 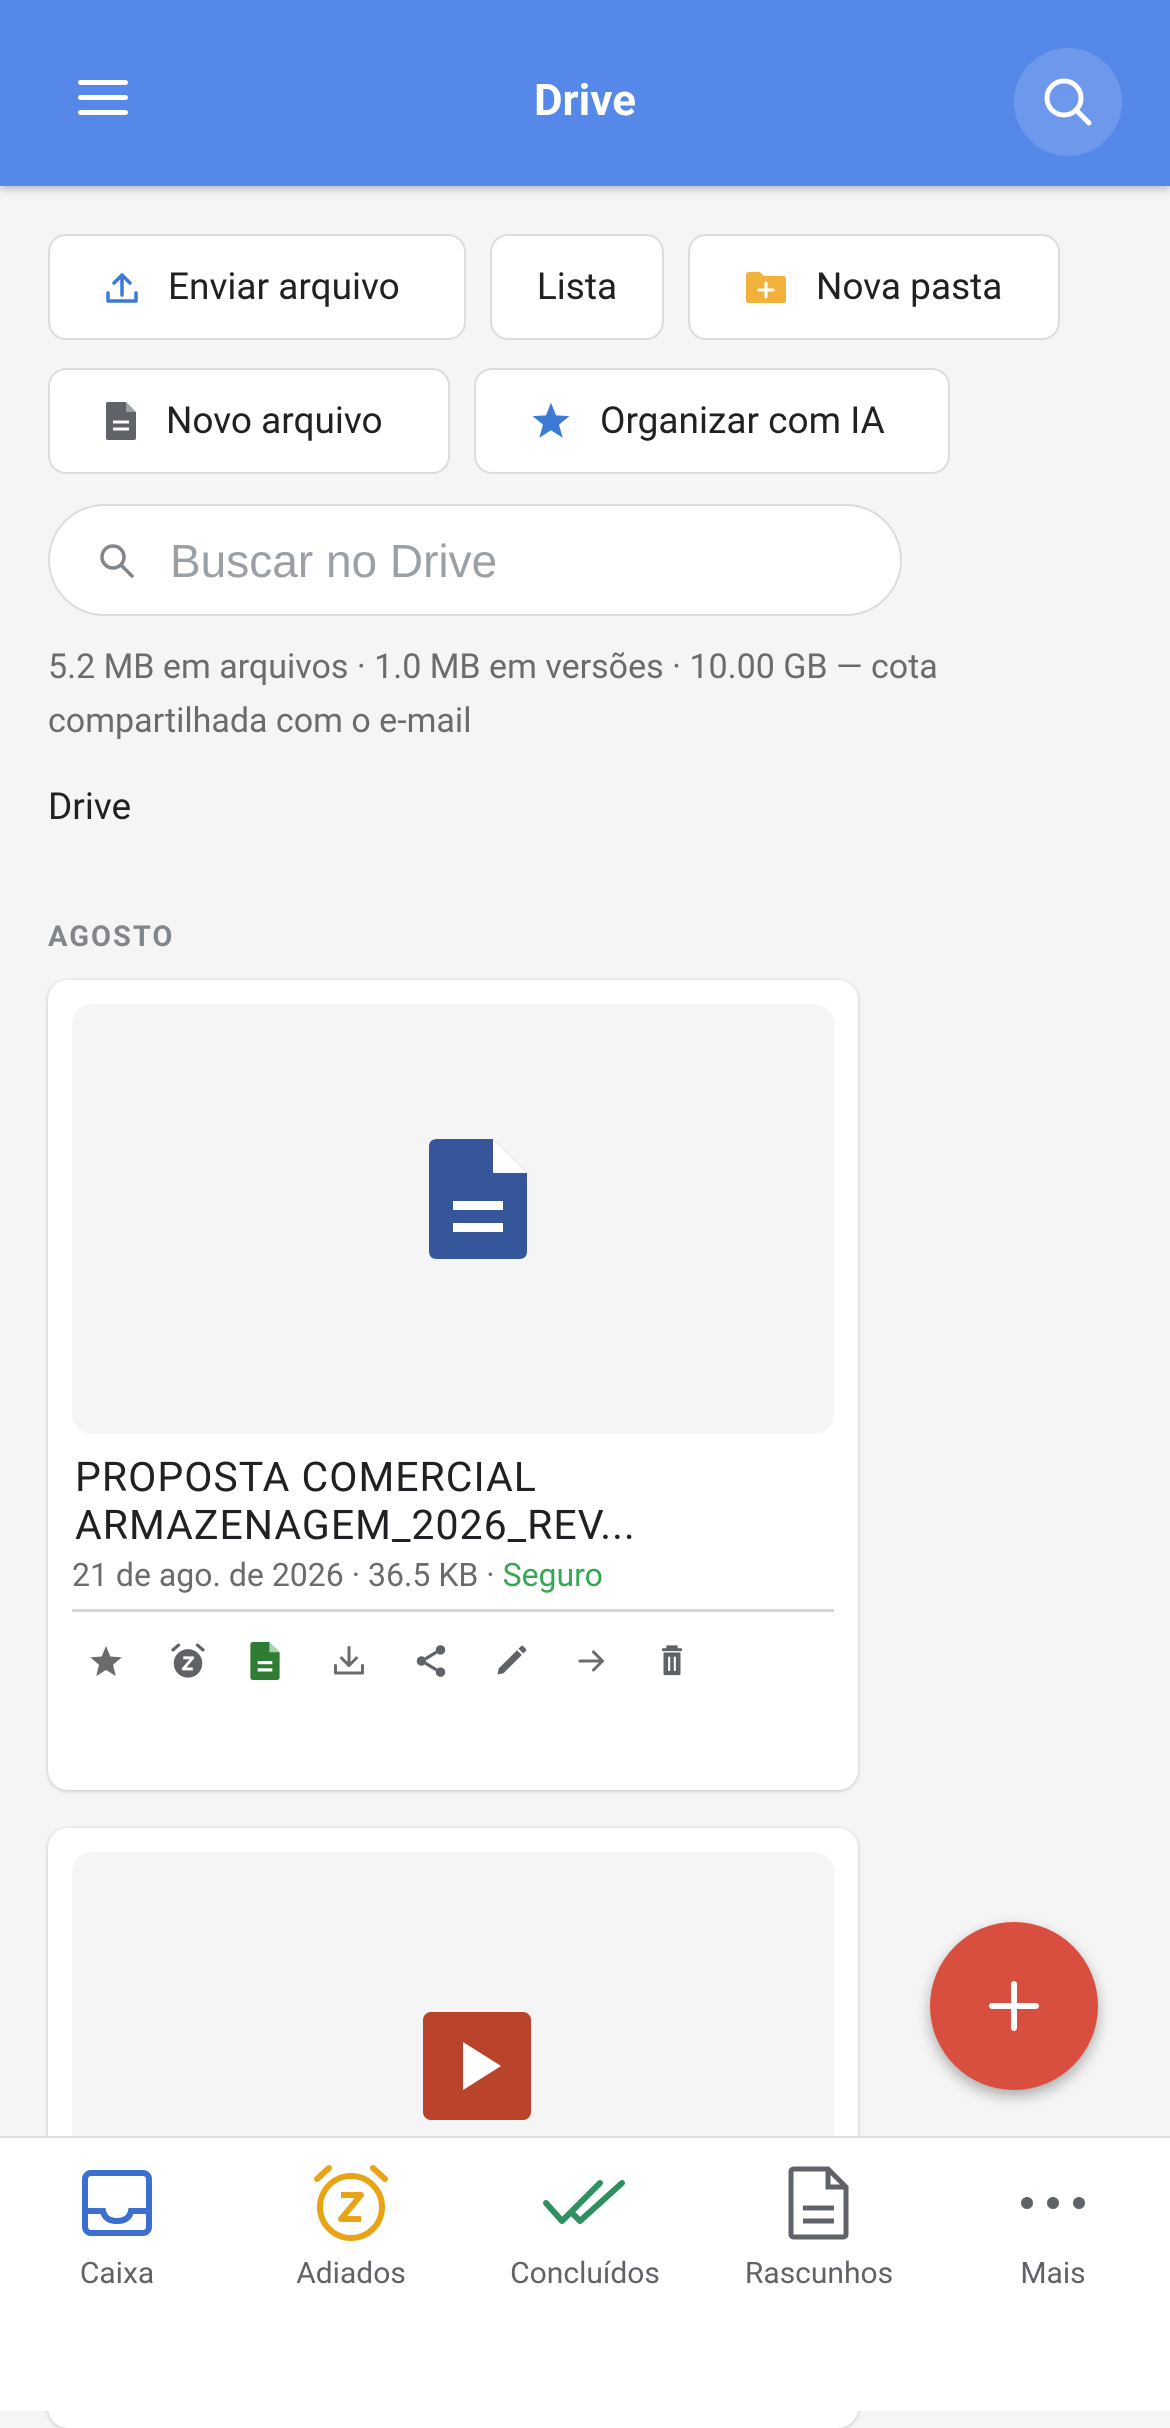 I want to click on plus-icon, so click(x=1014, y=2006).